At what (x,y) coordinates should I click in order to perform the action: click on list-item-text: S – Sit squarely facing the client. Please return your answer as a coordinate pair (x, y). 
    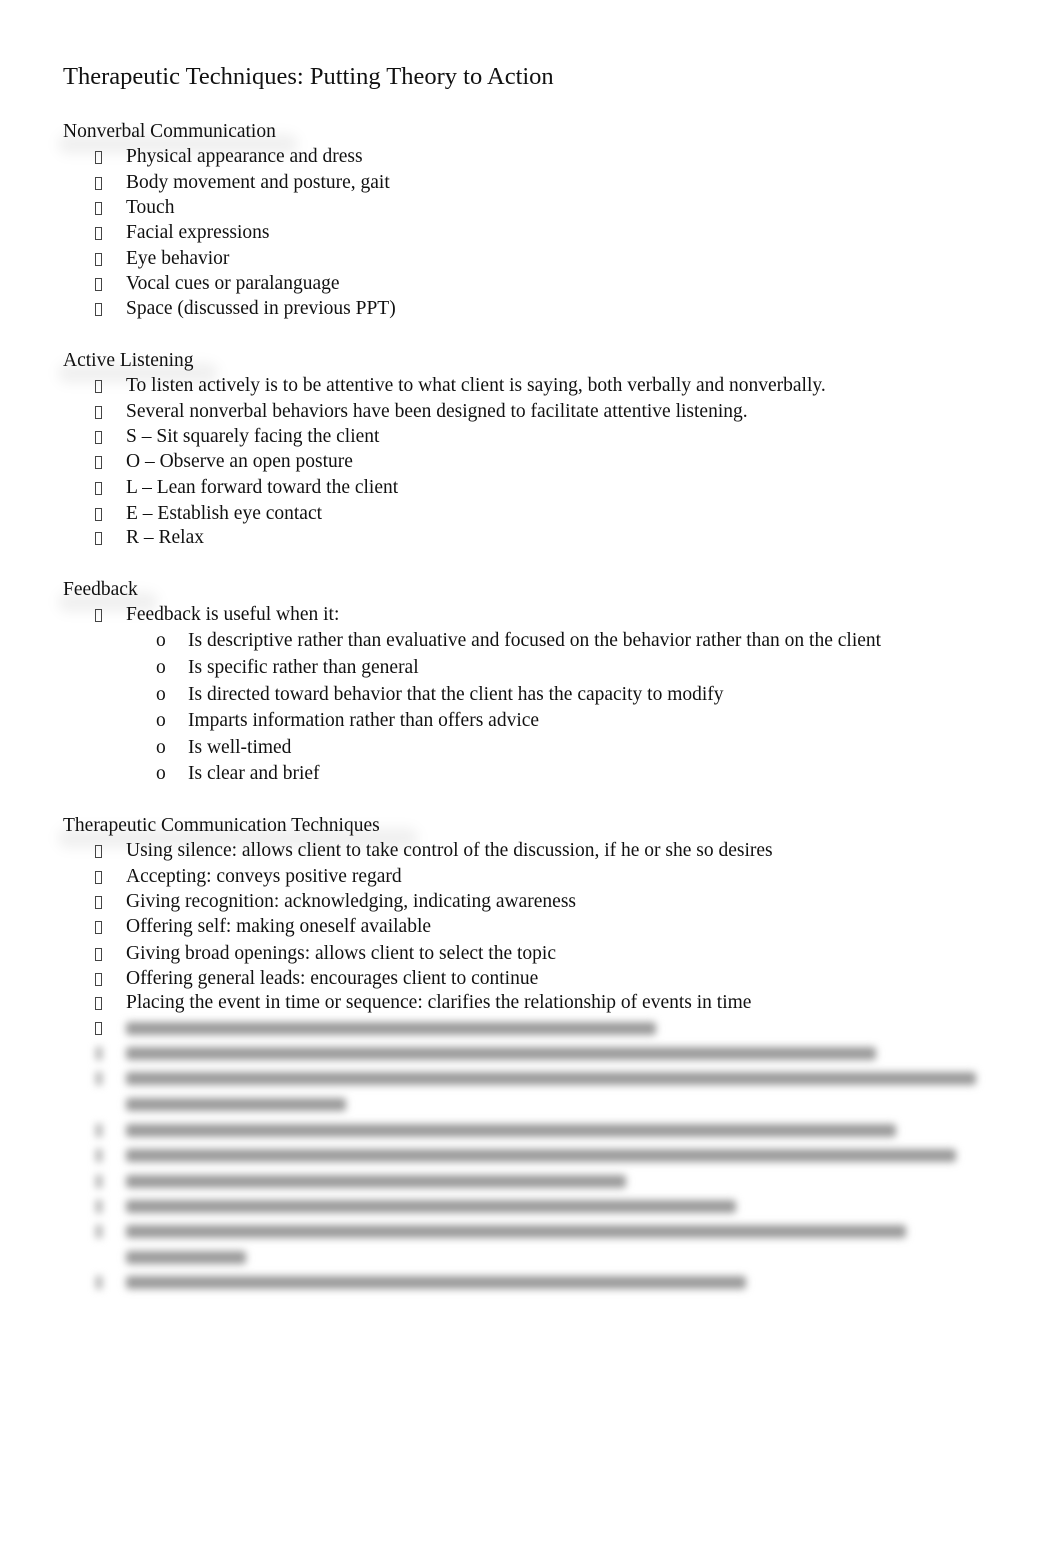
    Looking at the image, I should click on (253, 436).